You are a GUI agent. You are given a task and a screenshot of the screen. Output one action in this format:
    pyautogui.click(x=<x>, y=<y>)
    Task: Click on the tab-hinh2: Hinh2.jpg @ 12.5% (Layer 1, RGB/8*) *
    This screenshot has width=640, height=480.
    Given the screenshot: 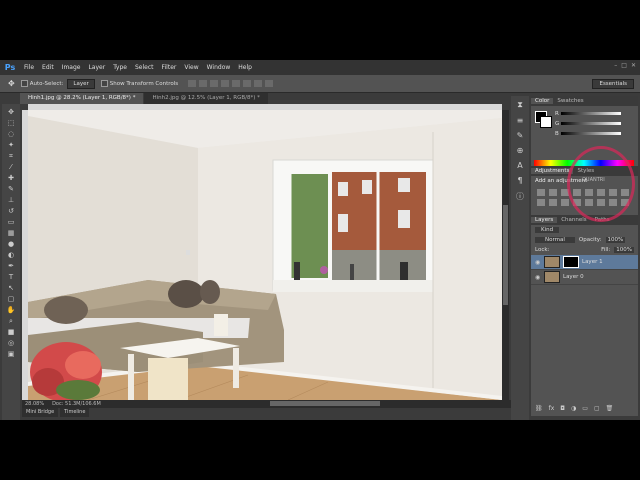 What is the action you would take?
    pyautogui.click(x=206, y=98)
    